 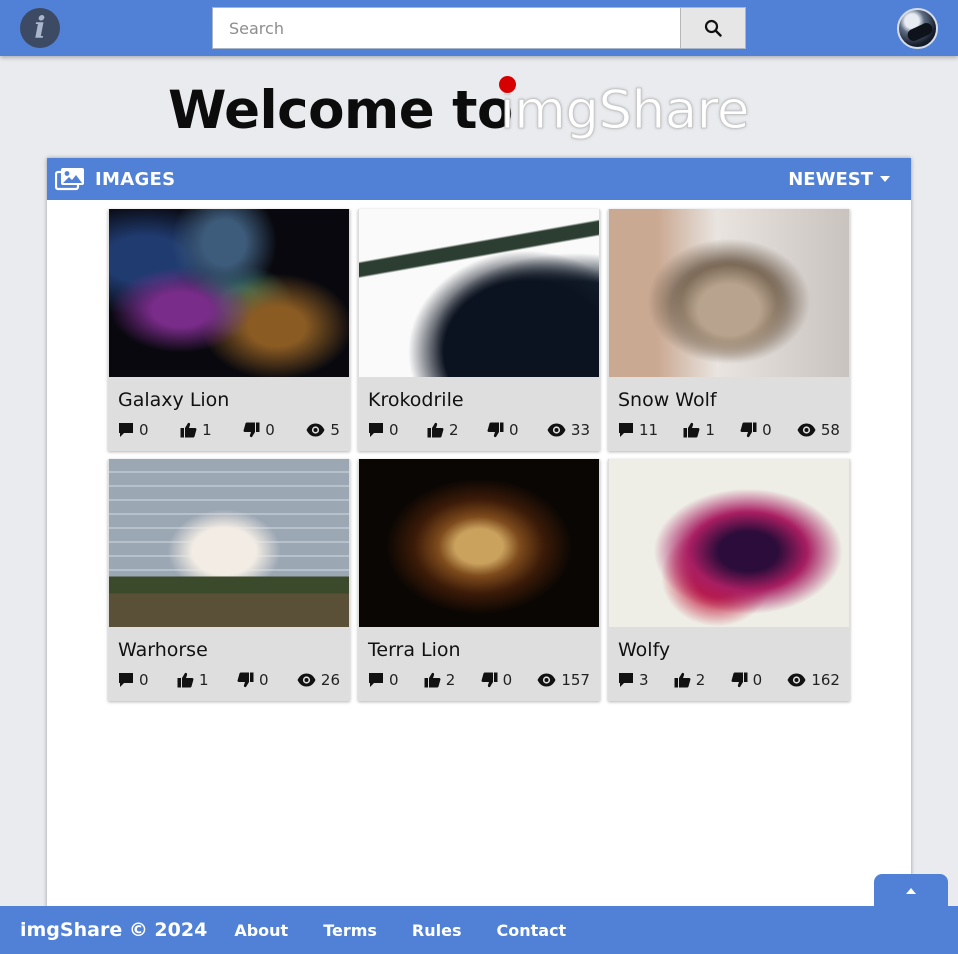 I want to click on sort-label: NEWEST, so click(x=830, y=179).